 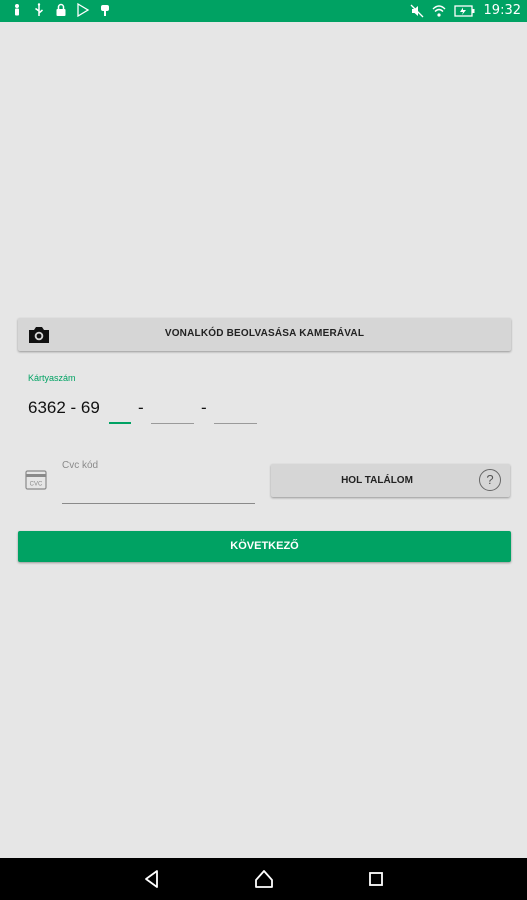 What do you see at coordinates (17, 10) in the screenshot?
I see `person-icon` at bounding box center [17, 10].